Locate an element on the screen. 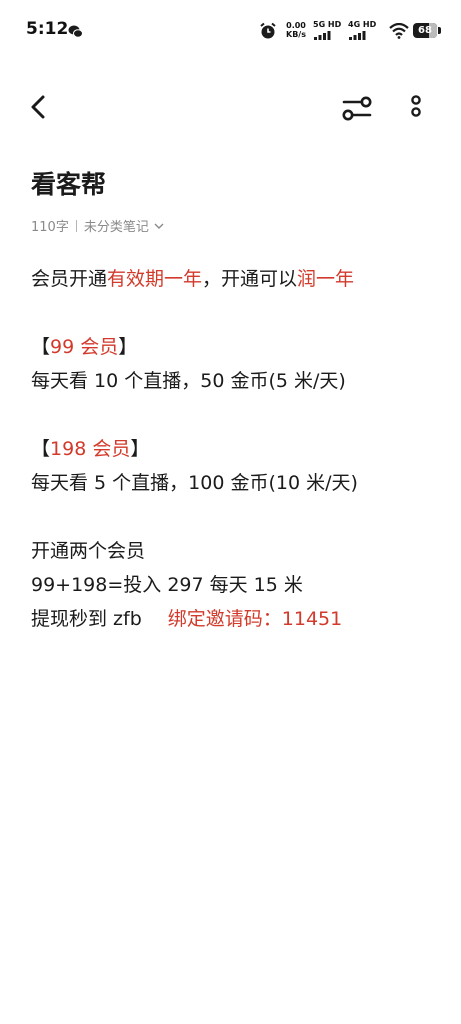  note-title: 看客帮 is located at coordinates (68, 183).